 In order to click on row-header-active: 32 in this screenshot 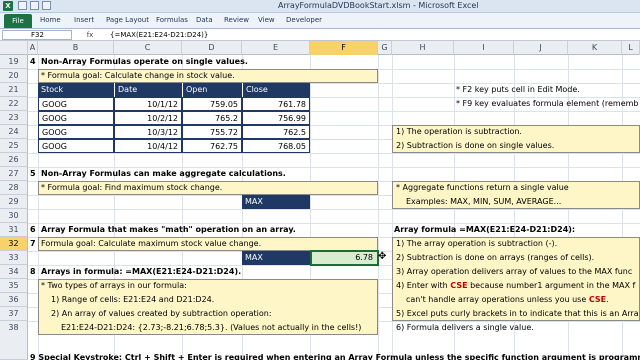, I will do `click(14, 244)`.